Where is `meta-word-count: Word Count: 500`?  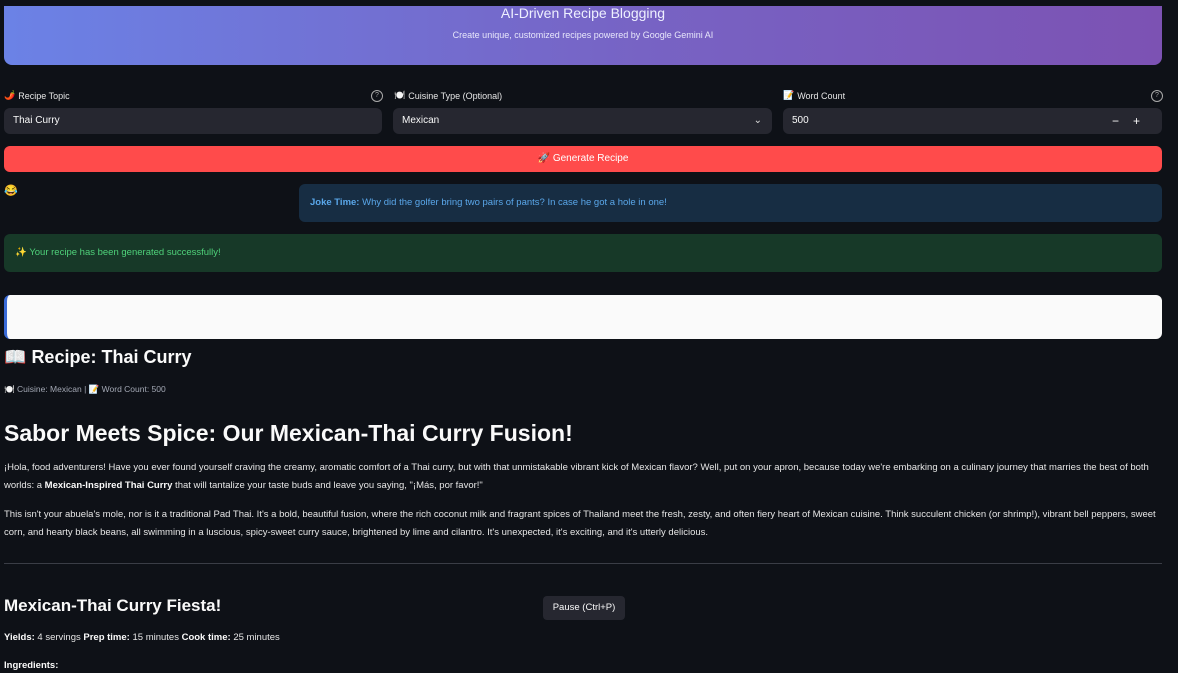
meta-word-count: Word Count: 500 is located at coordinates (133, 389).